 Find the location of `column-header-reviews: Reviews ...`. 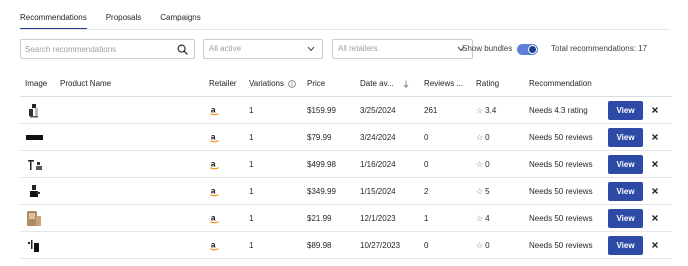

column-header-reviews: Reviews ... is located at coordinates (443, 83).